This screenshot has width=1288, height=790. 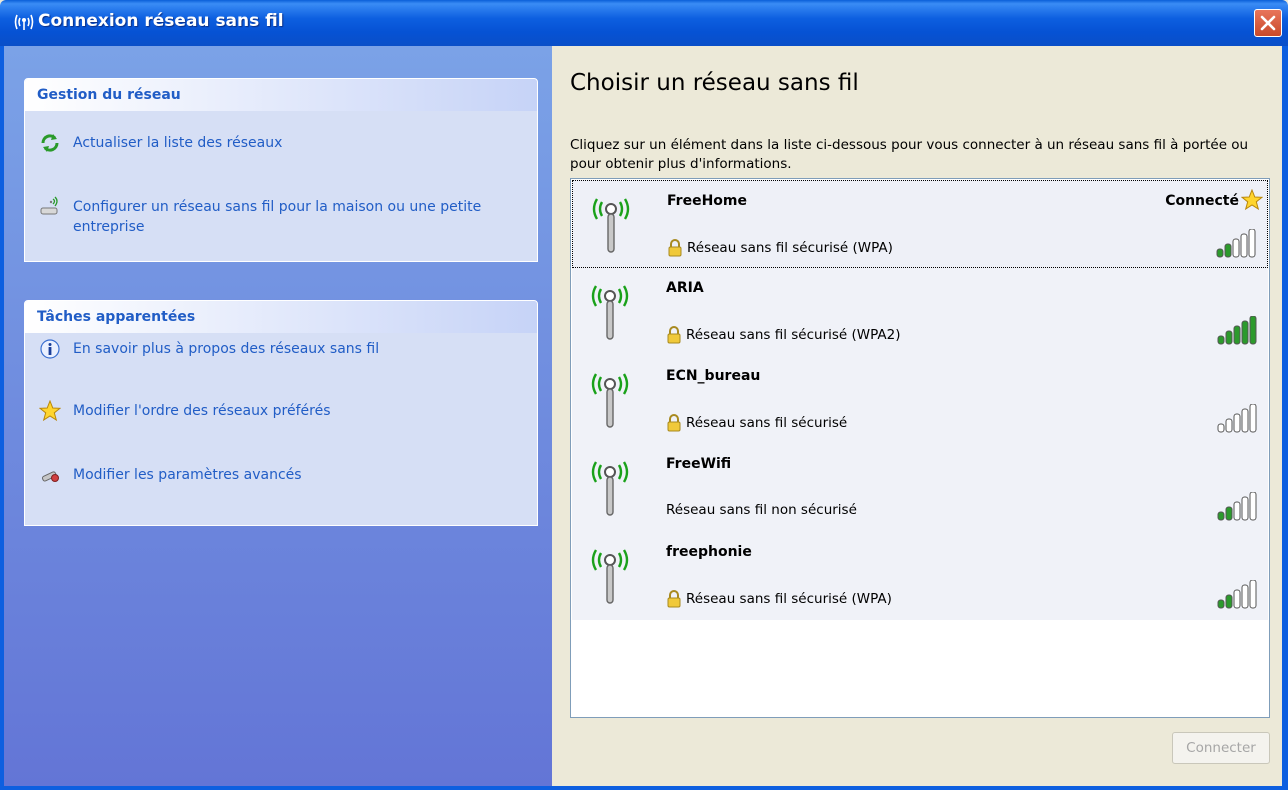 What do you see at coordinates (178, 143) in the screenshot?
I see `refresh-networks-label: Actualiser la liste des réseaux` at bounding box center [178, 143].